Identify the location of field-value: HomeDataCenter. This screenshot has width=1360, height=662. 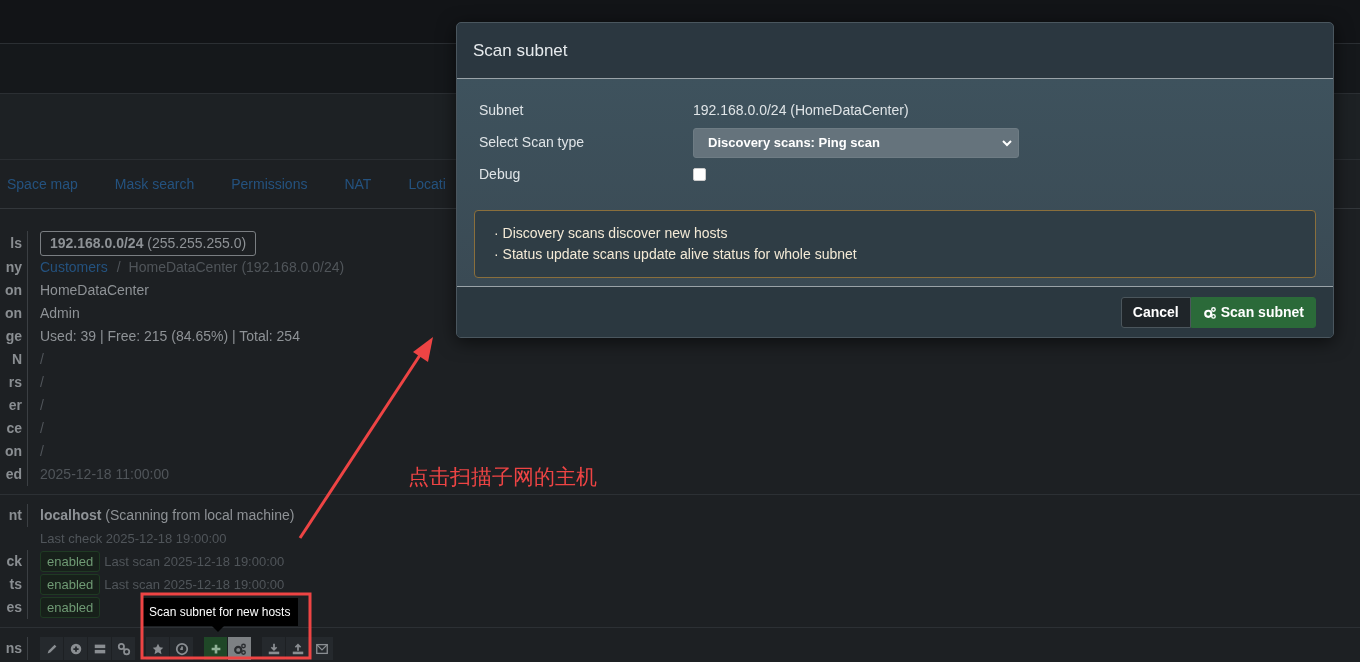
(94, 290).